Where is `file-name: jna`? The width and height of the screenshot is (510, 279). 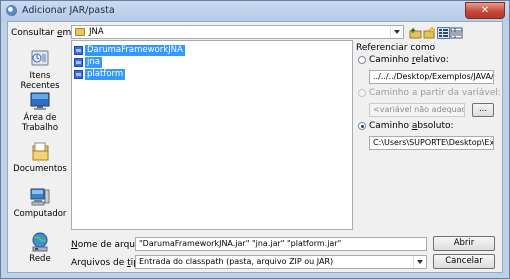
file-name: jna is located at coordinates (93, 62).